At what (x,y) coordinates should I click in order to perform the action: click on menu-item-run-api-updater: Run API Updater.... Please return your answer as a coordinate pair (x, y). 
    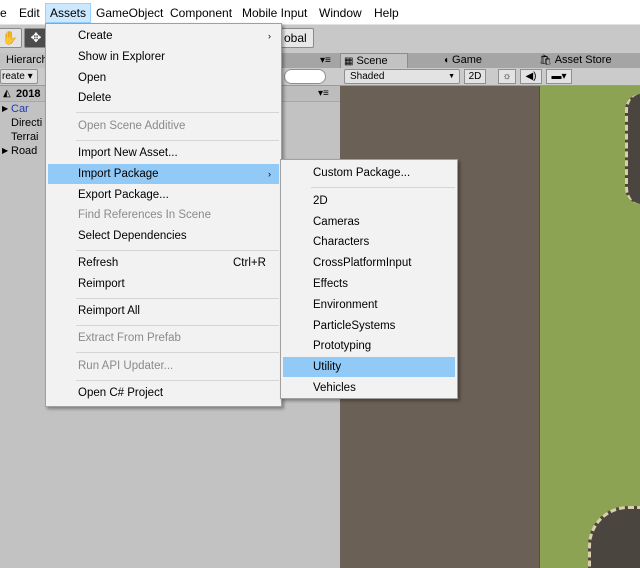
    Looking at the image, I should click on (126, 366).